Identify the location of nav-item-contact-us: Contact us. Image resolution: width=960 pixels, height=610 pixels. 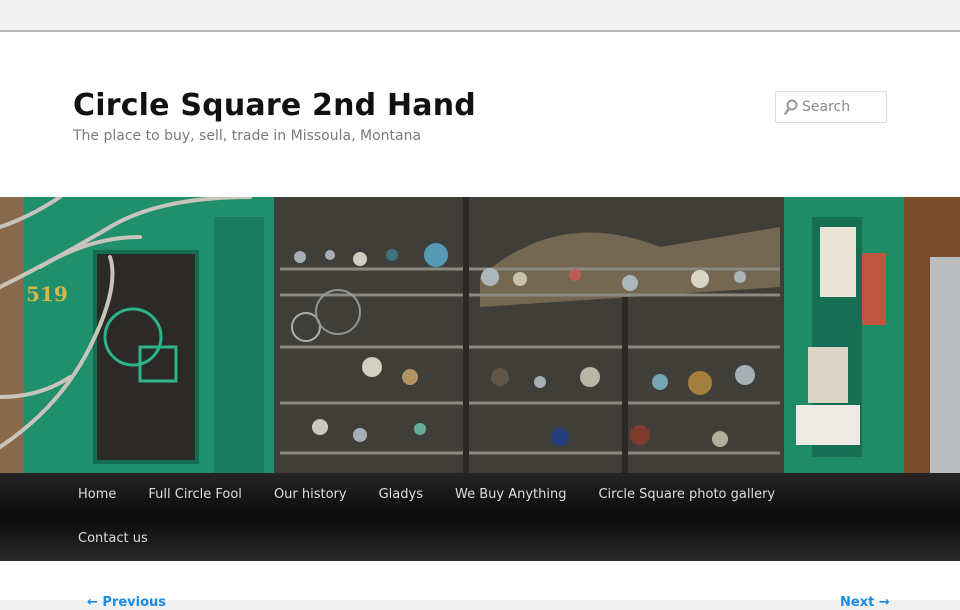
(113, 539).